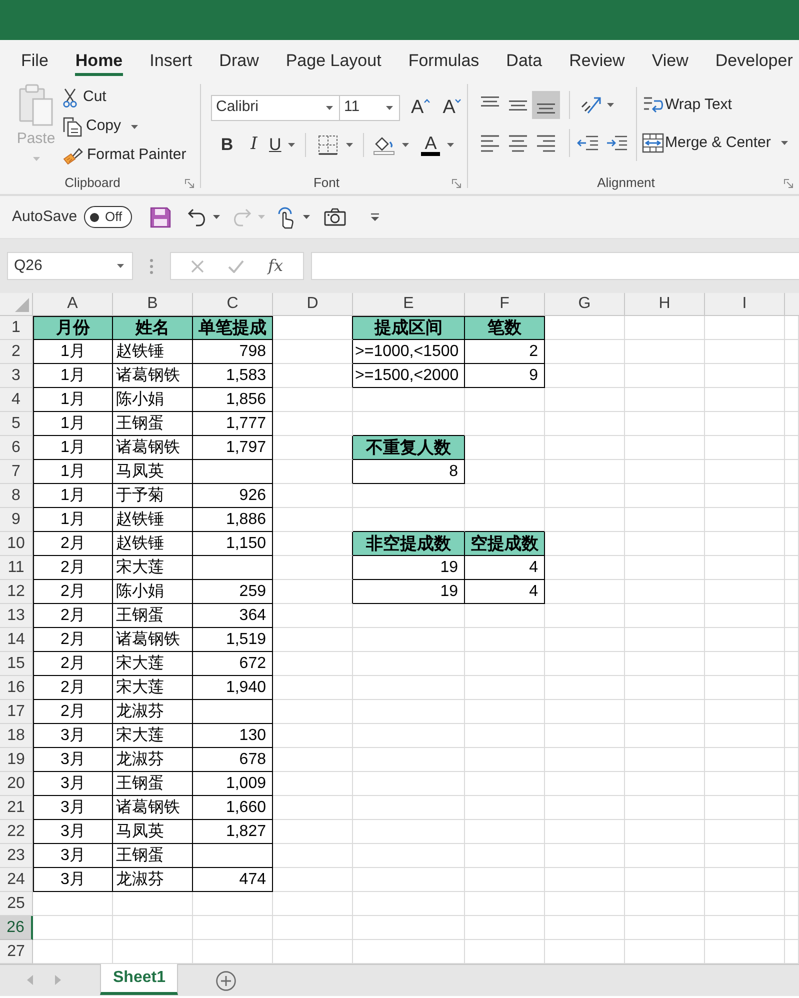 The height and width of the screenshot is (998, 799). What do you see at coordinates (16, 808) in the screenshot?
I see `row-header: 21` at bounding box center [16, 808].